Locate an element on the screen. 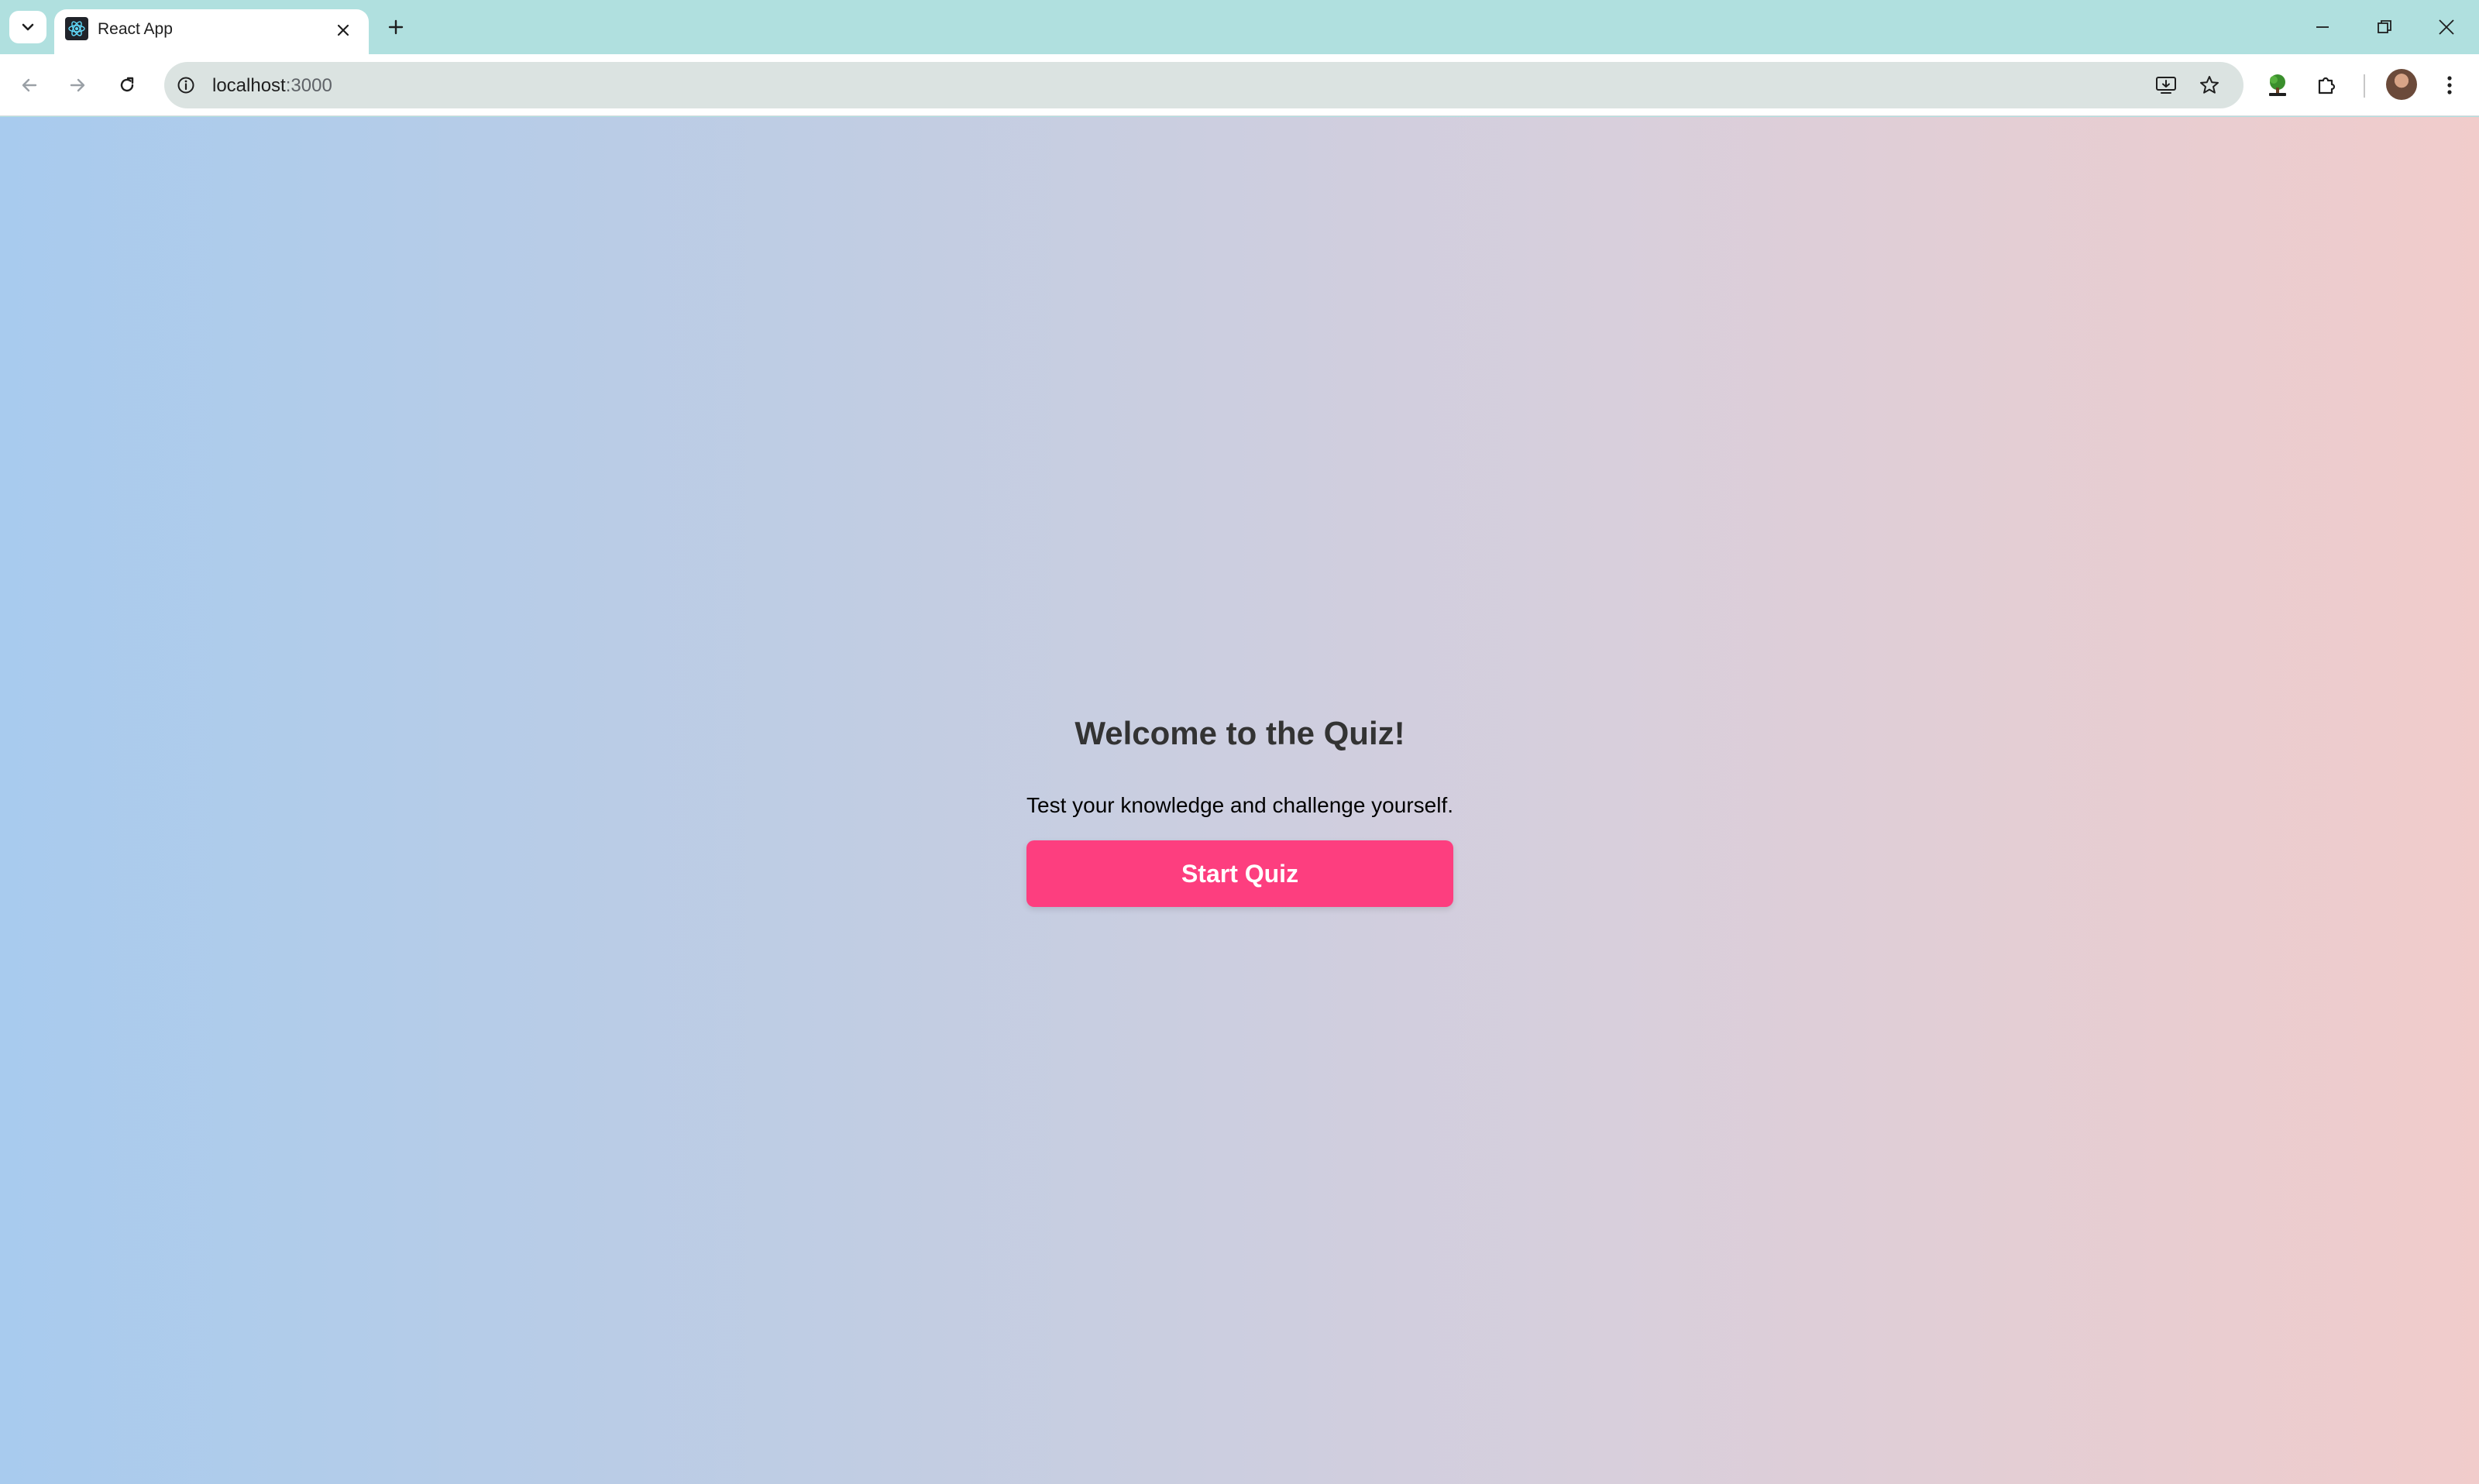  tab-search-button is located at coordinates (27, 27).